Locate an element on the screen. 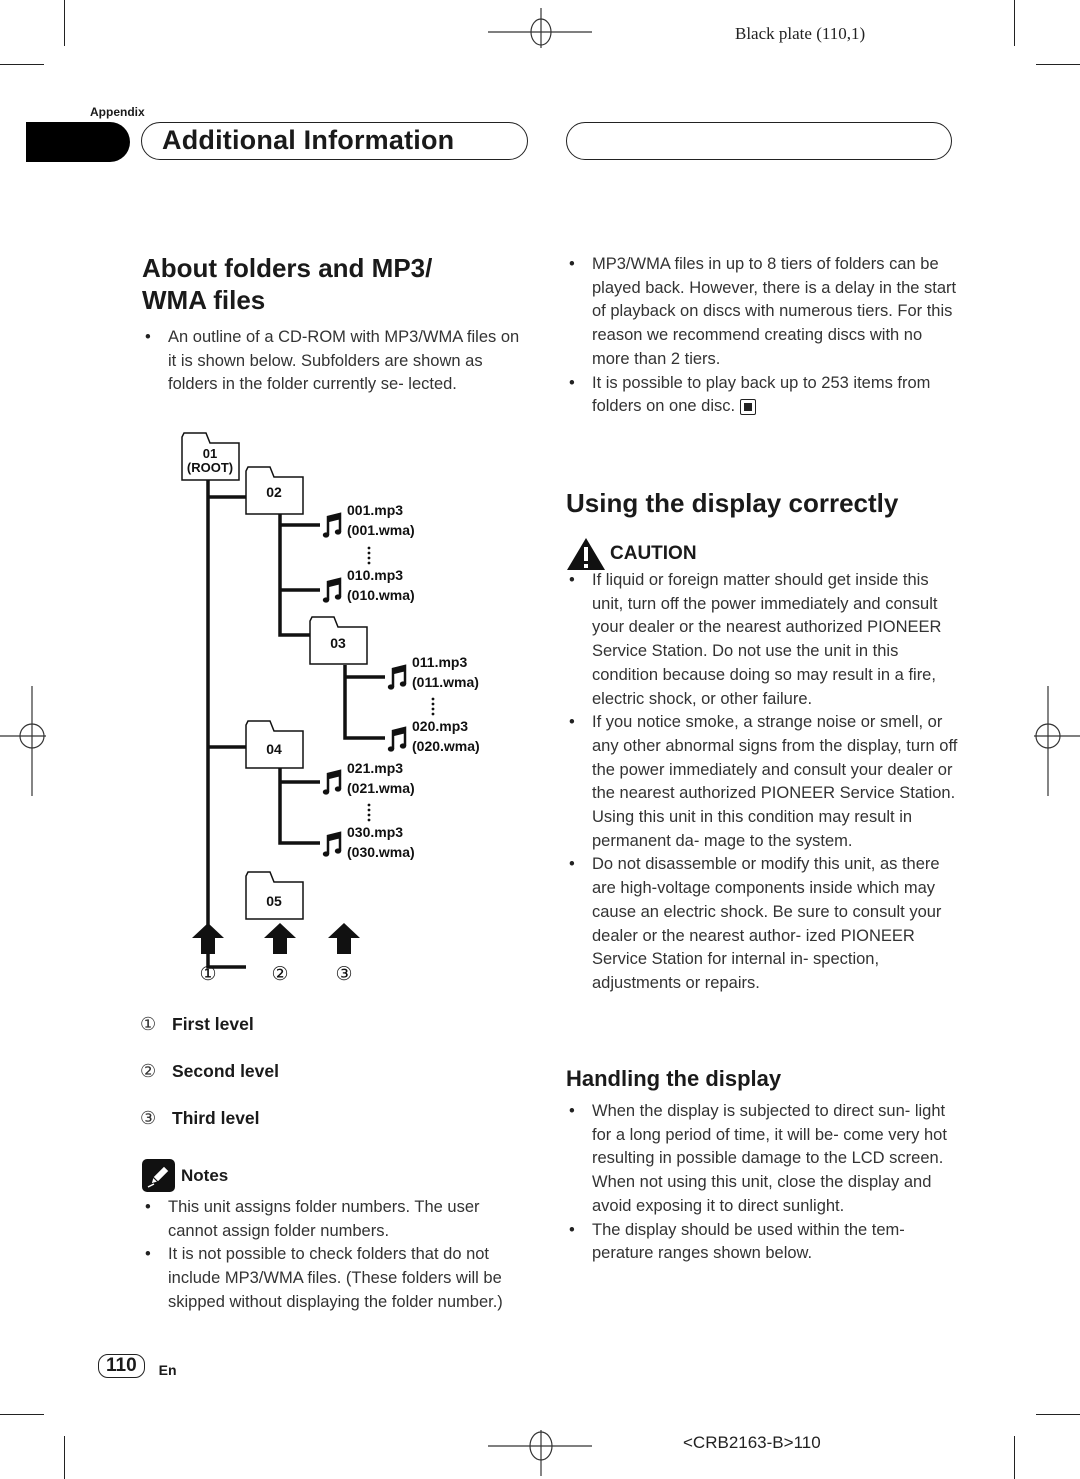  title-line: About folders and MP3/ is located at coordinates (287, 268).